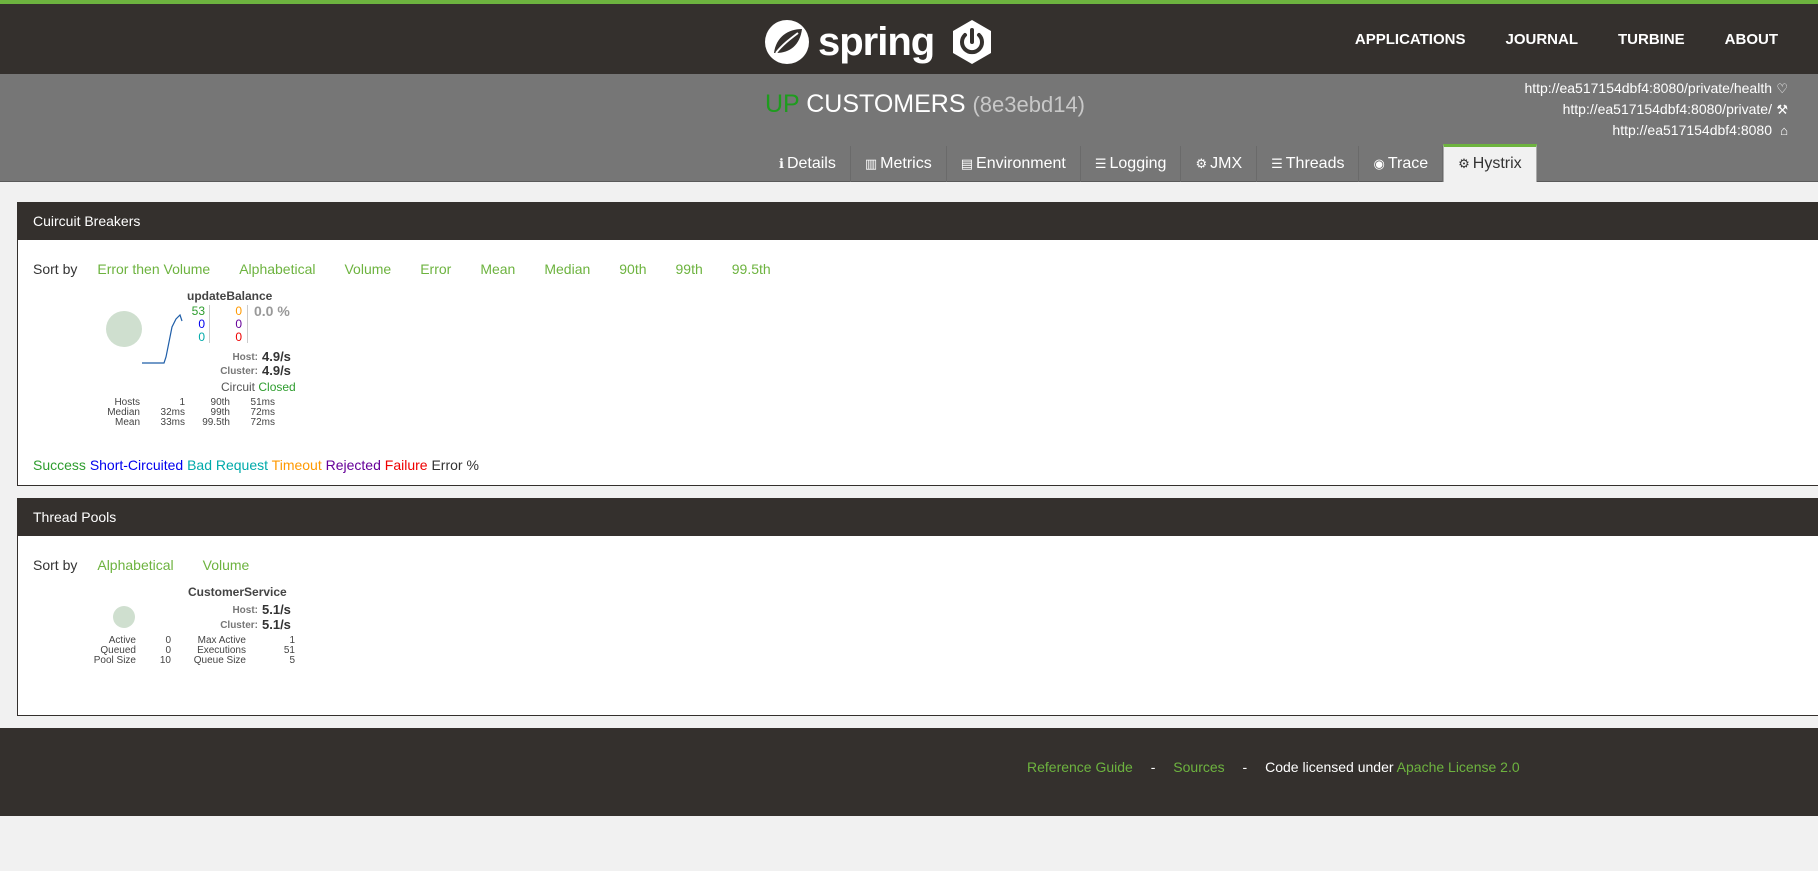  Describe the element at coordinates (228, 465) in the screenshot. I see `legend-bad-request: Bad Request` at that location.